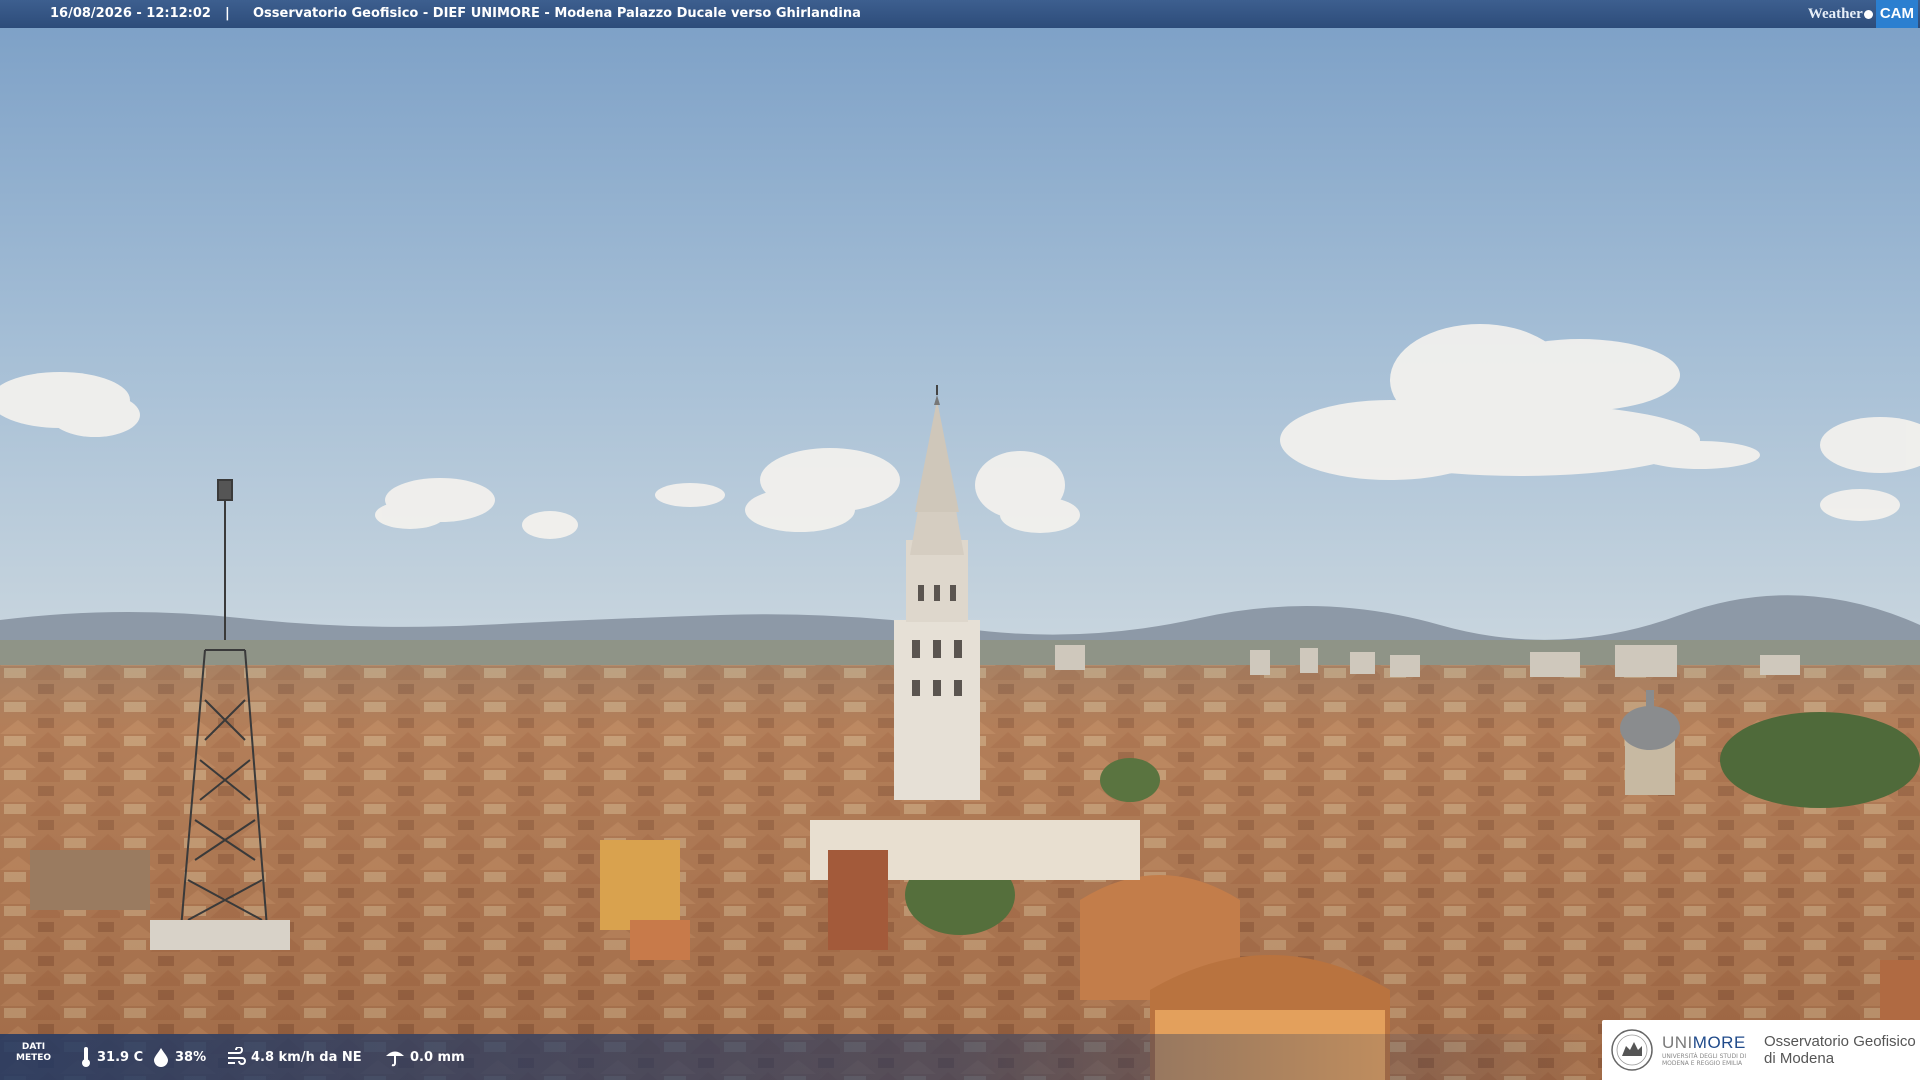 The image size is (1920, 1080). I want to click on osservatorio-name: Osservatorio Geofisico di Modena, so click(1840, 1050).